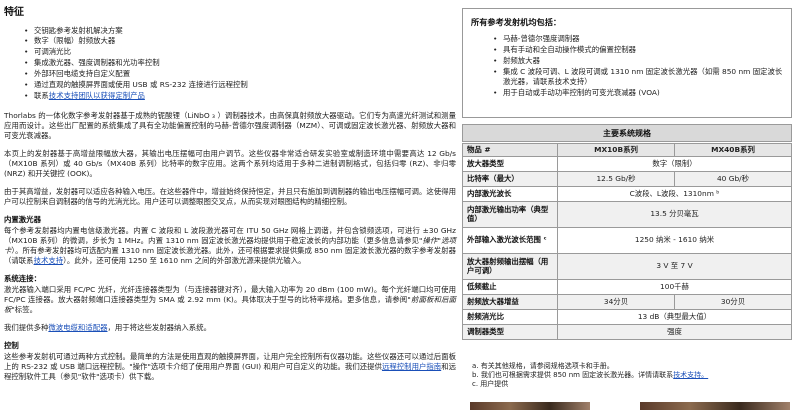 The width and height of the screenshot is (800, 410). What do you see at coordinates (627, 133) in the screenshot?
I see `spec-table-title: 主要系统规格` at bounding box center [627, 133].